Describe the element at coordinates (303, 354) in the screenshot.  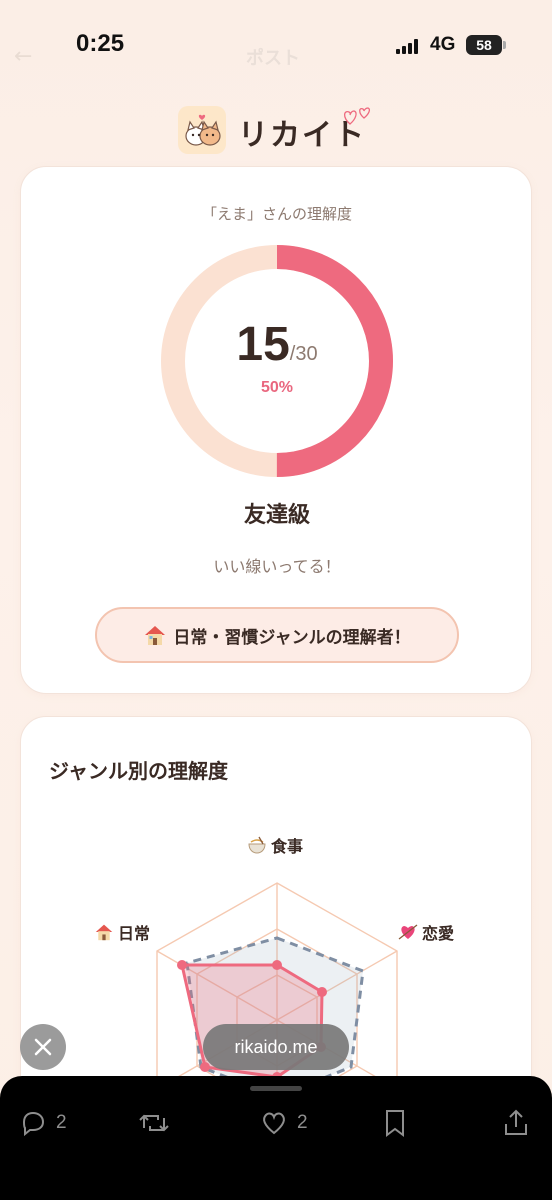
I see `score-total: /30` at that location.